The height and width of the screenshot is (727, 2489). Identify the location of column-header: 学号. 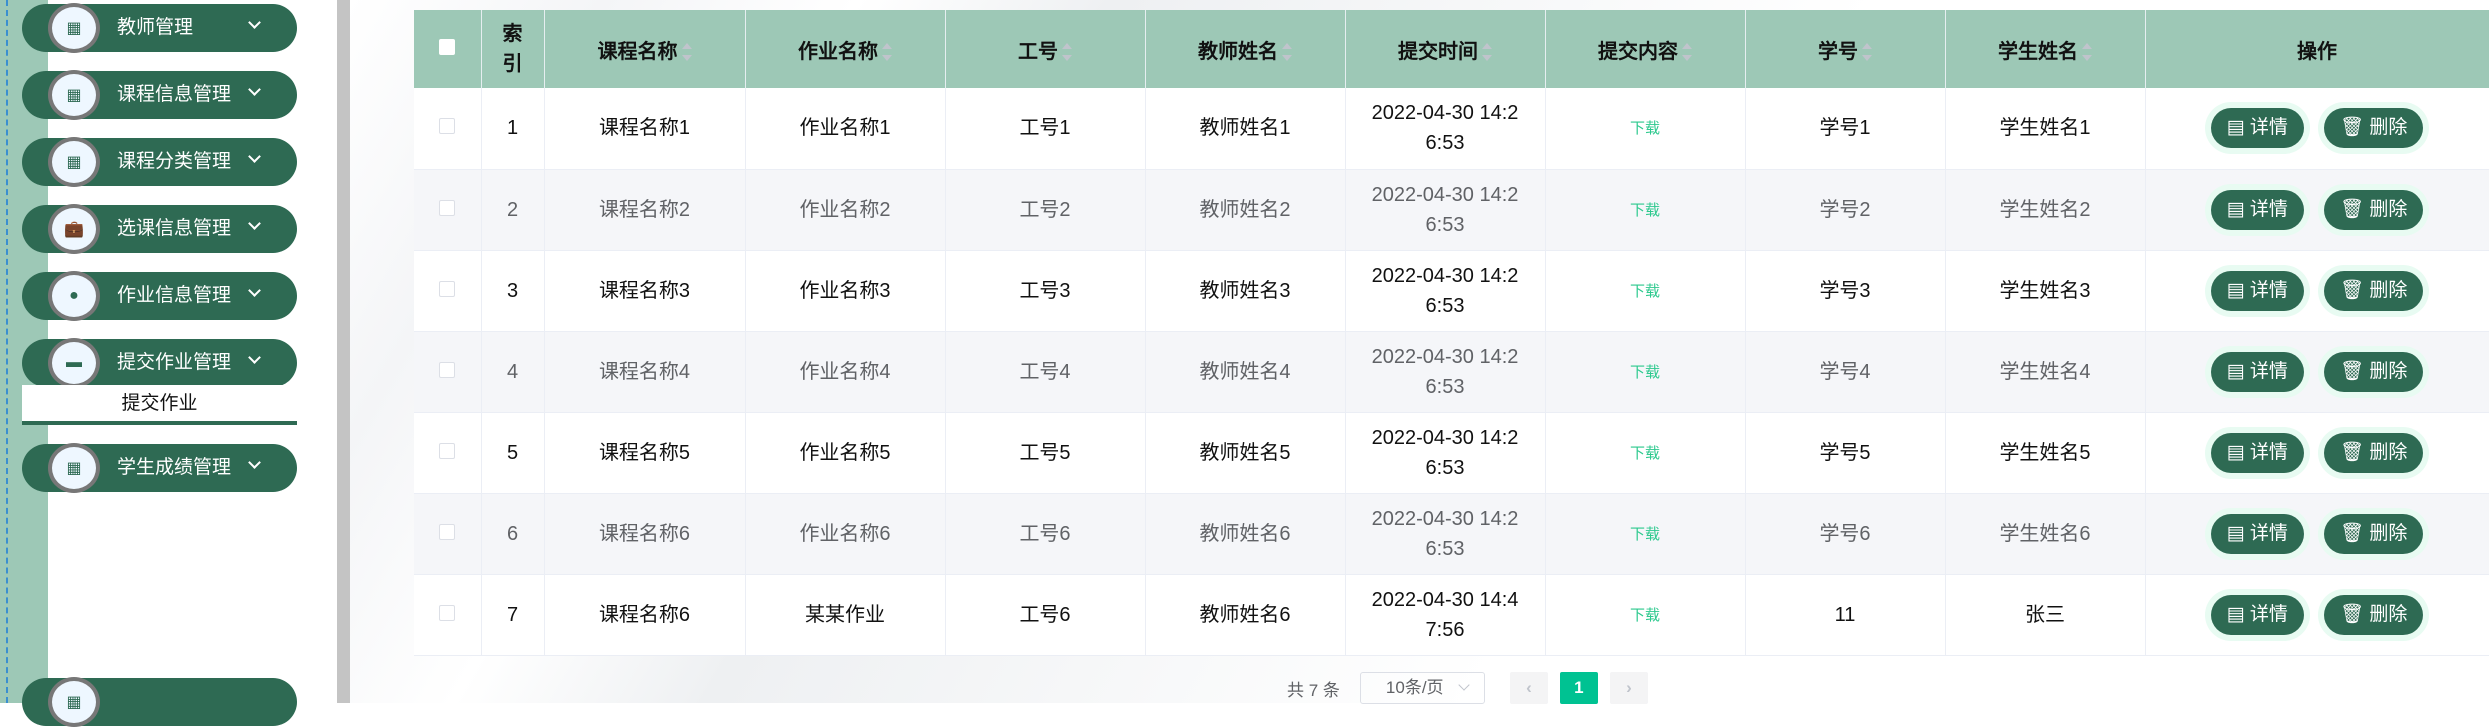
(1845, 49).